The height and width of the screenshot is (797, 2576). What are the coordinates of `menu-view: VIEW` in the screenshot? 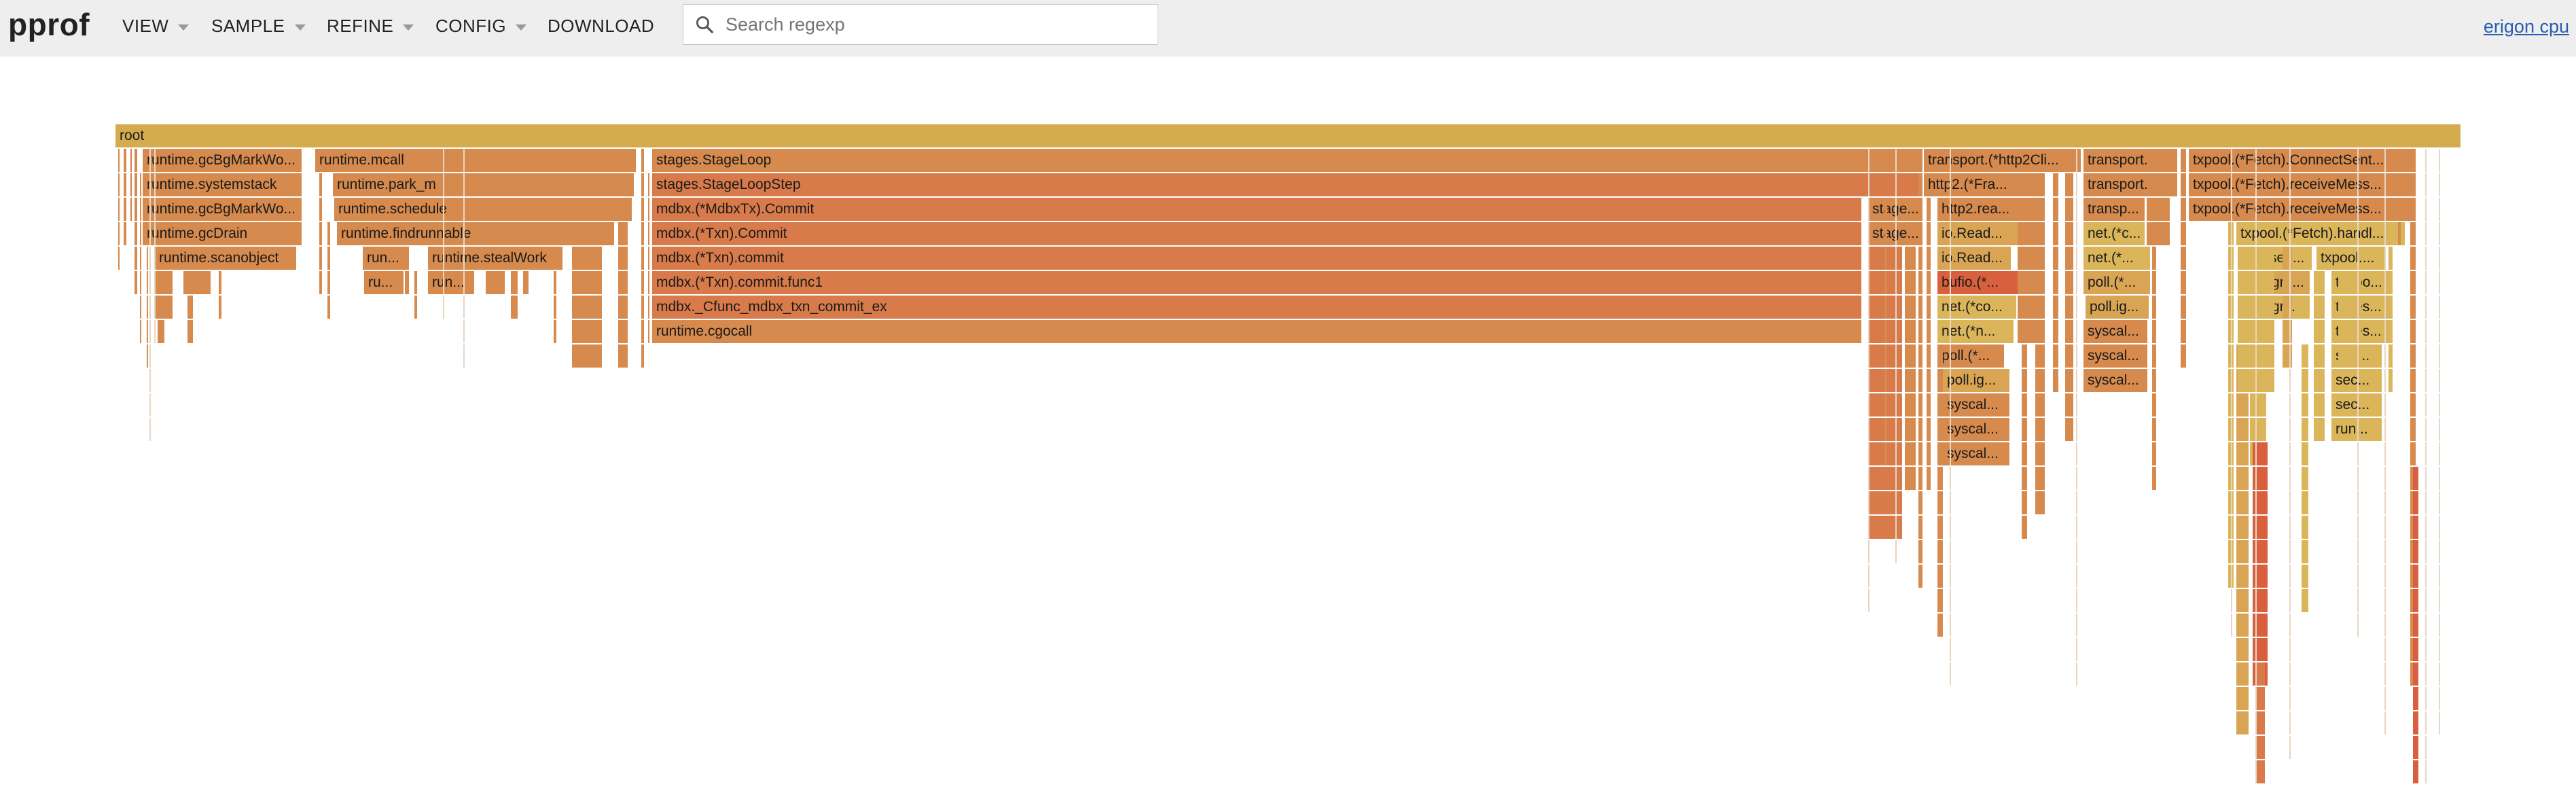 It's located at (156, 25).